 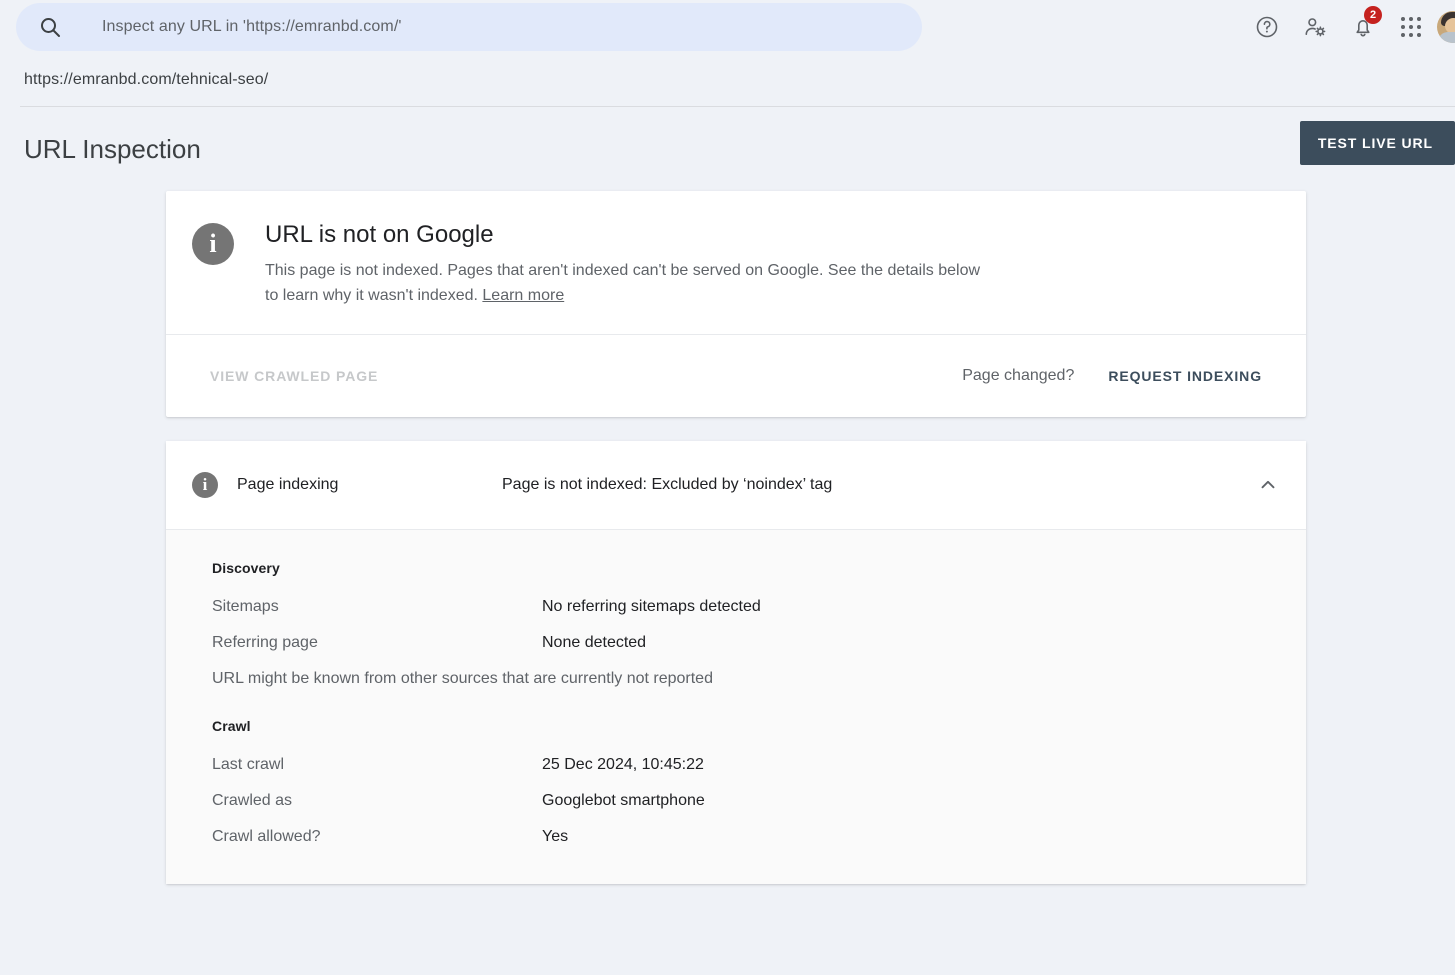 What do you see at coordinates (248, 764) in the screenshot?
I see `last-crawl-key: Last crawl` at bounding box center [248, 764].